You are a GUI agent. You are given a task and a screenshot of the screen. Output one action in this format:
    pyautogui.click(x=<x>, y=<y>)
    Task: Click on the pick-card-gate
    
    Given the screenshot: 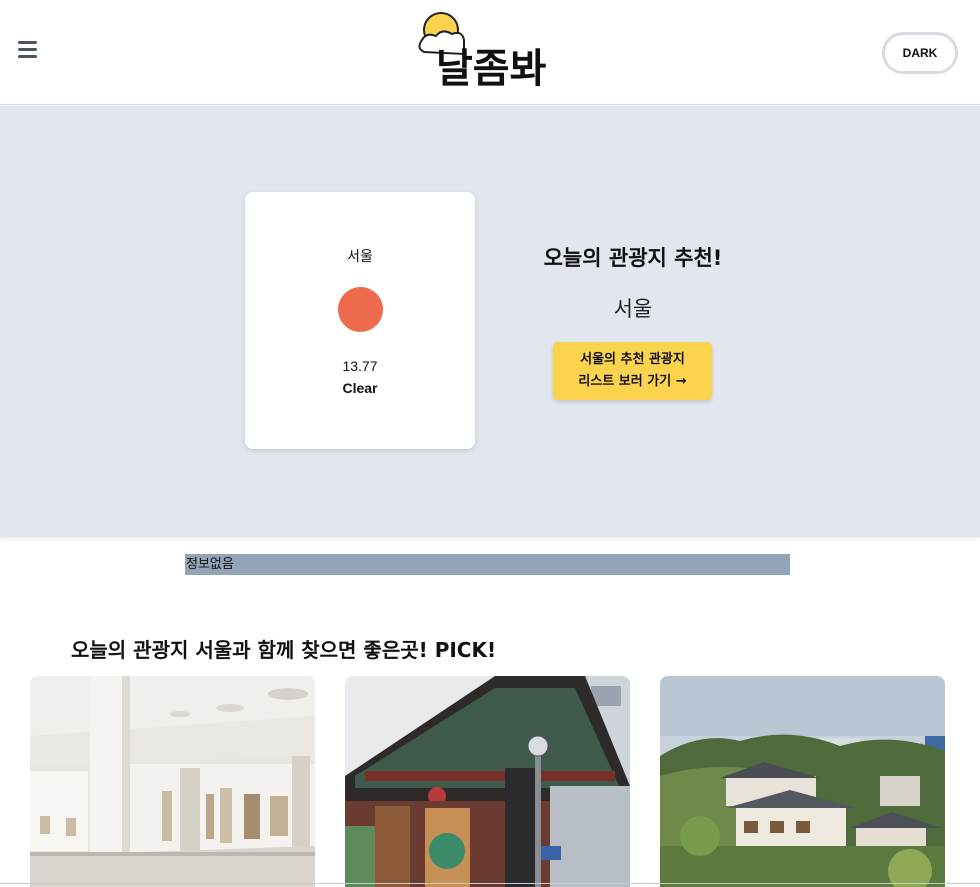 What is the action you would take?
    pyautogui.click(x=487, y=781)
    